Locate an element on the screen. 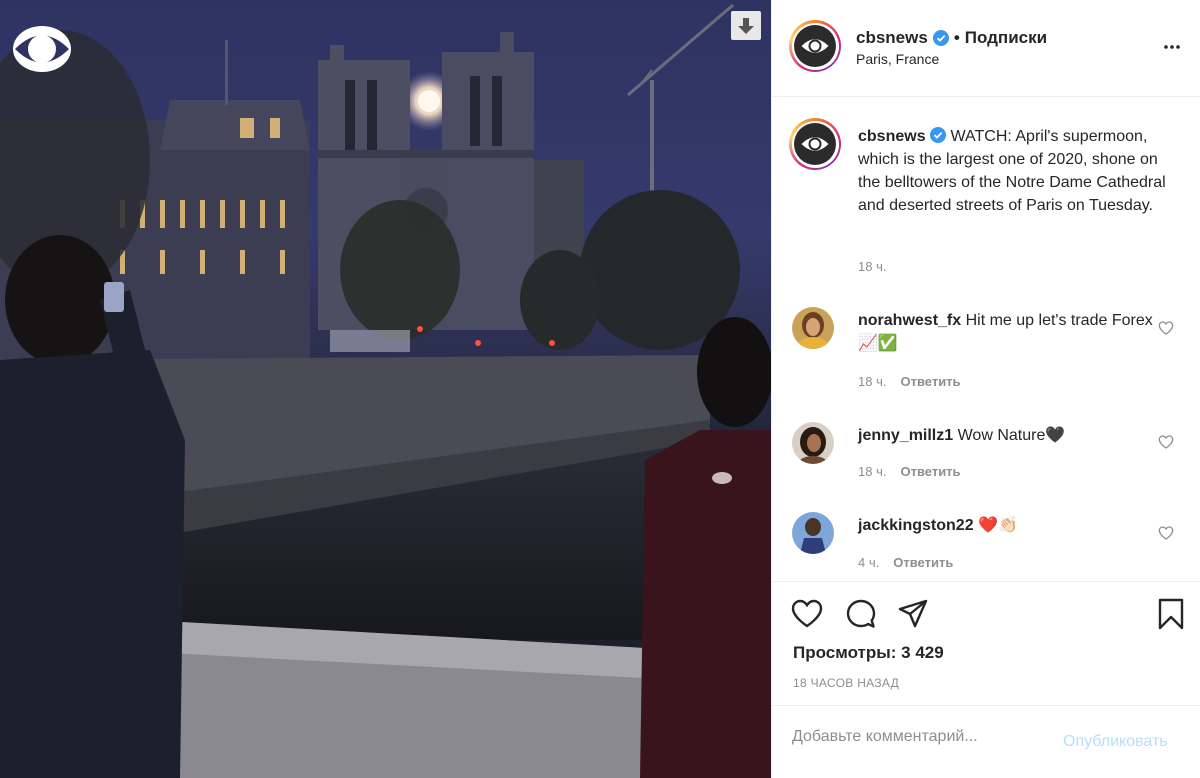 This screenshot has width=1200, height=778. post-comment-button: Опубликовать is located at coordinates (1115, 742).